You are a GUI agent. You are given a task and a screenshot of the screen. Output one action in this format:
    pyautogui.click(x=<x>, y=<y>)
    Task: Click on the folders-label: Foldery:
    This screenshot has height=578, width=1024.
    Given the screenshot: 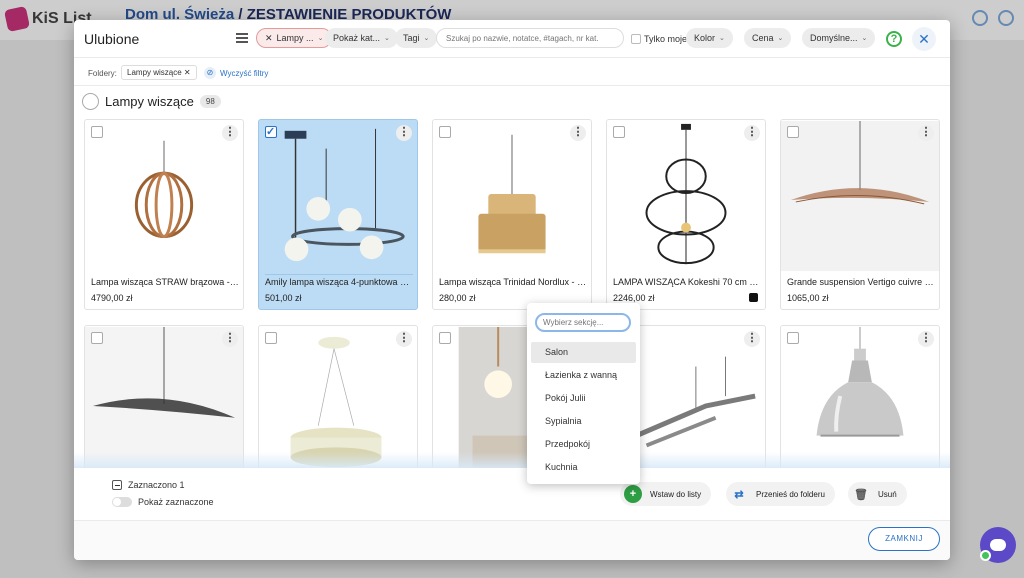 What is the action you would take?
    pyautogui.click(x=102, y=73)
    